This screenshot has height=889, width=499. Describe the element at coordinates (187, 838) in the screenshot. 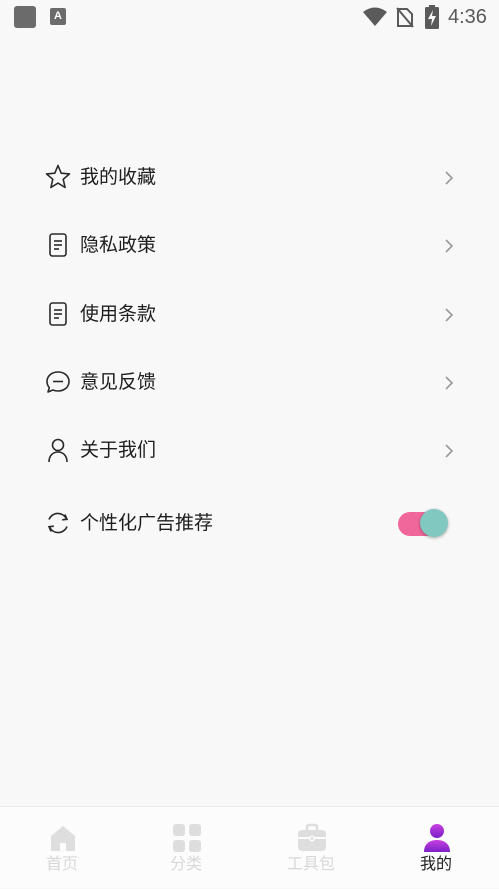

I see `grid-icon` at that location.